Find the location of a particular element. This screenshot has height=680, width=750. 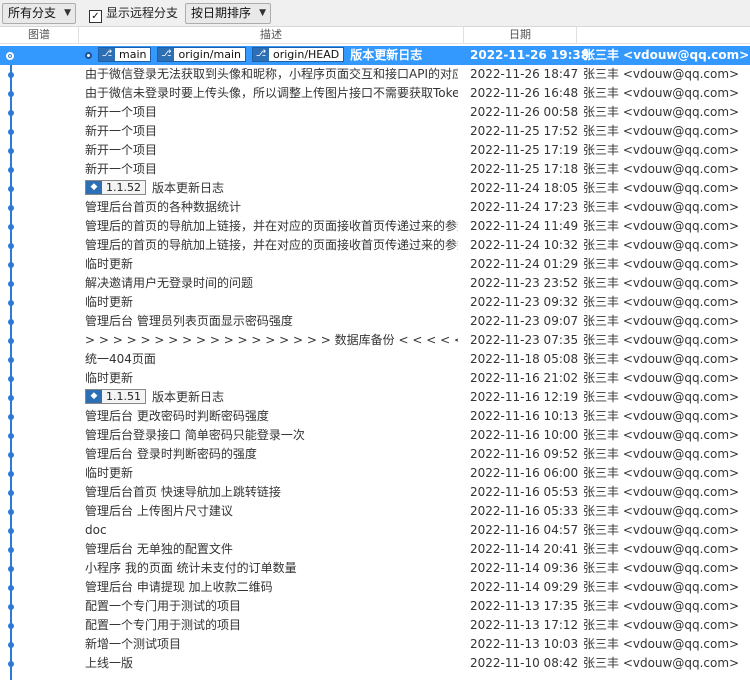

commit-description: 管理后台首页 快速导航加上跳转链接 is located at coordinates (271, 492).